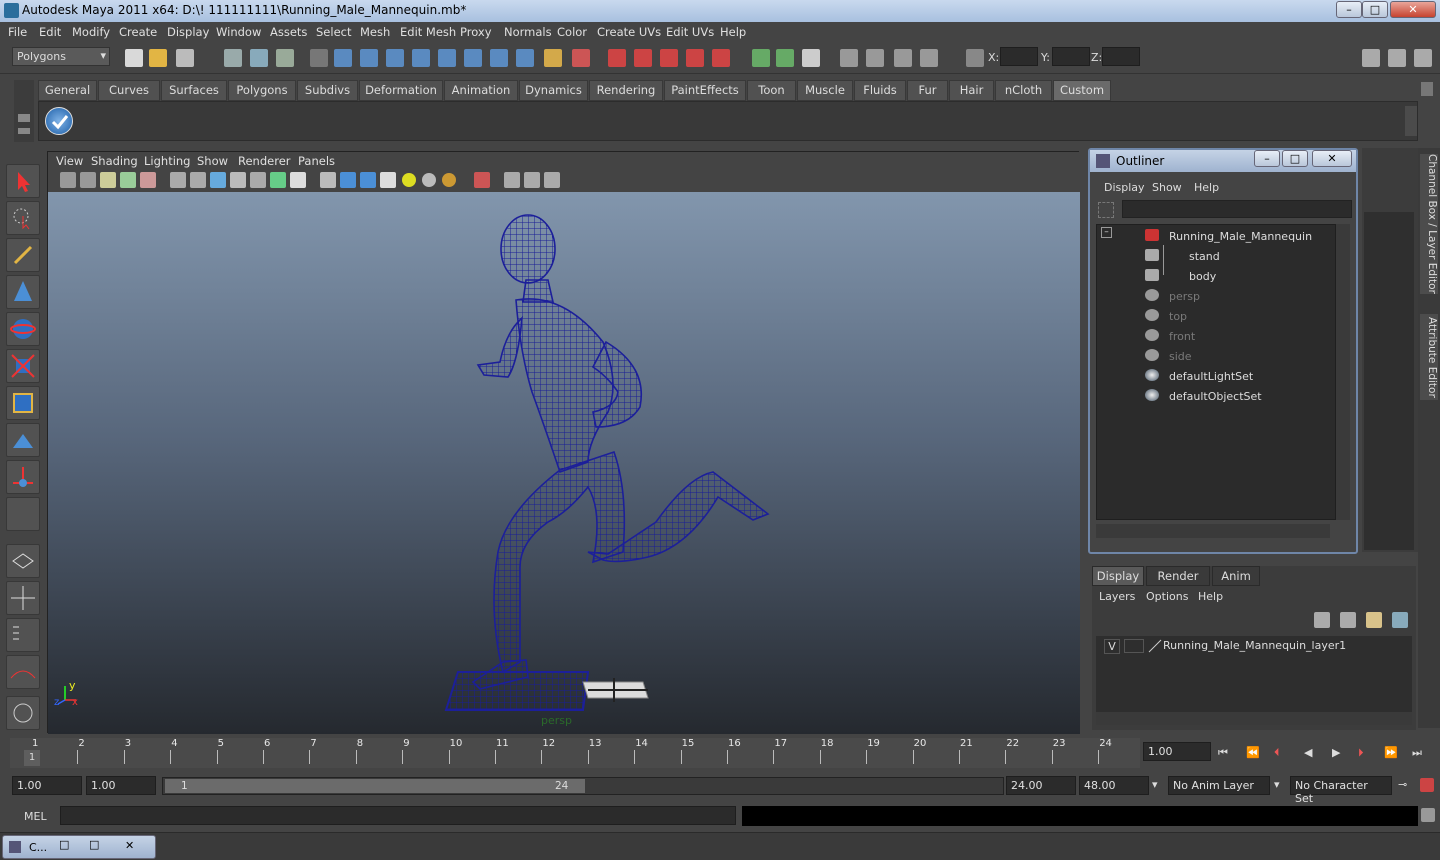  Describe the element at coordinates (1423, 58) in the screenshot. I see `tool-settings-toggle-icon` at that location.